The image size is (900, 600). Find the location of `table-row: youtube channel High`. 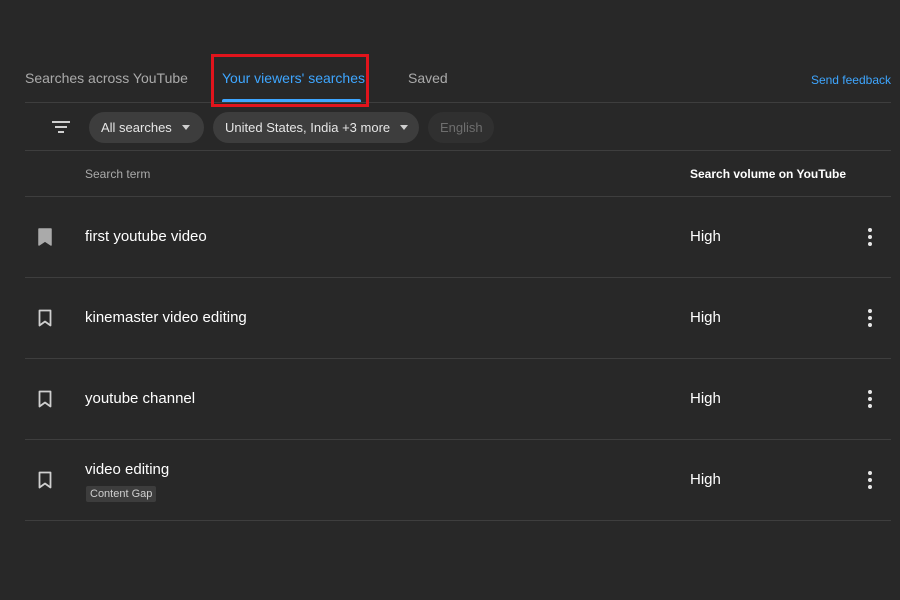

table-row: youtube channel High is located at coordinates (458, 399).